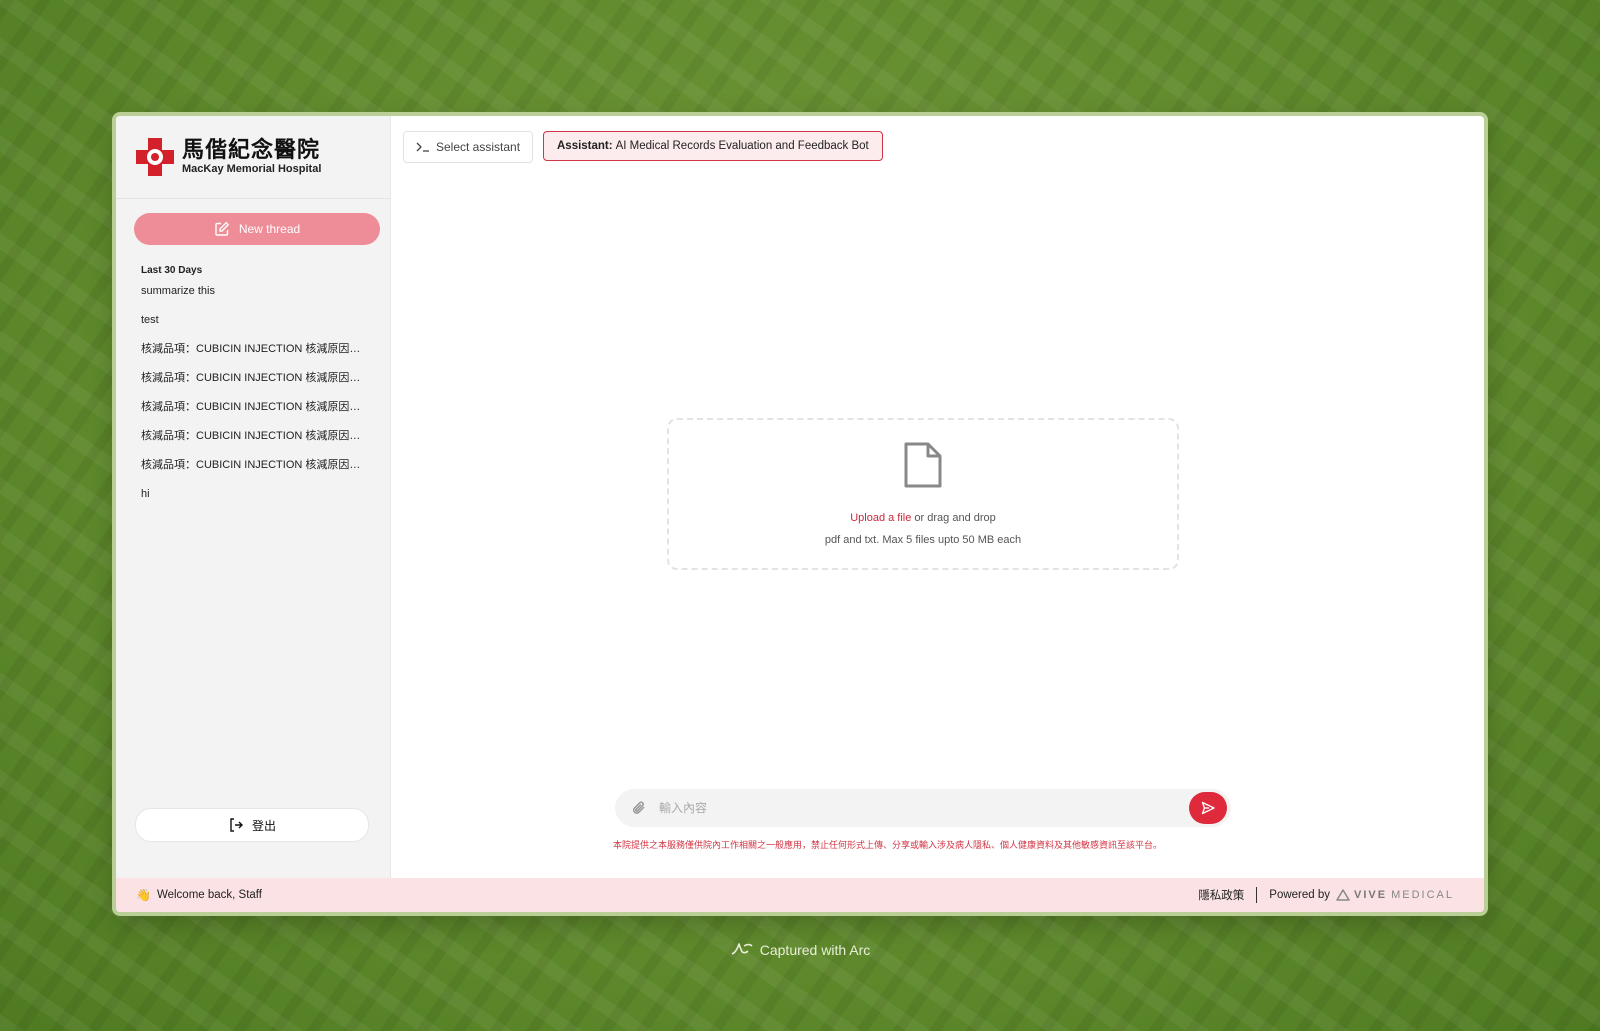 The width and height of the screenshot is (1600, 1031). What do you see at coordinates (143, 895) in the screenshot?
I see `waving-hand-icon: 👋` at bounding box center [143, 895].